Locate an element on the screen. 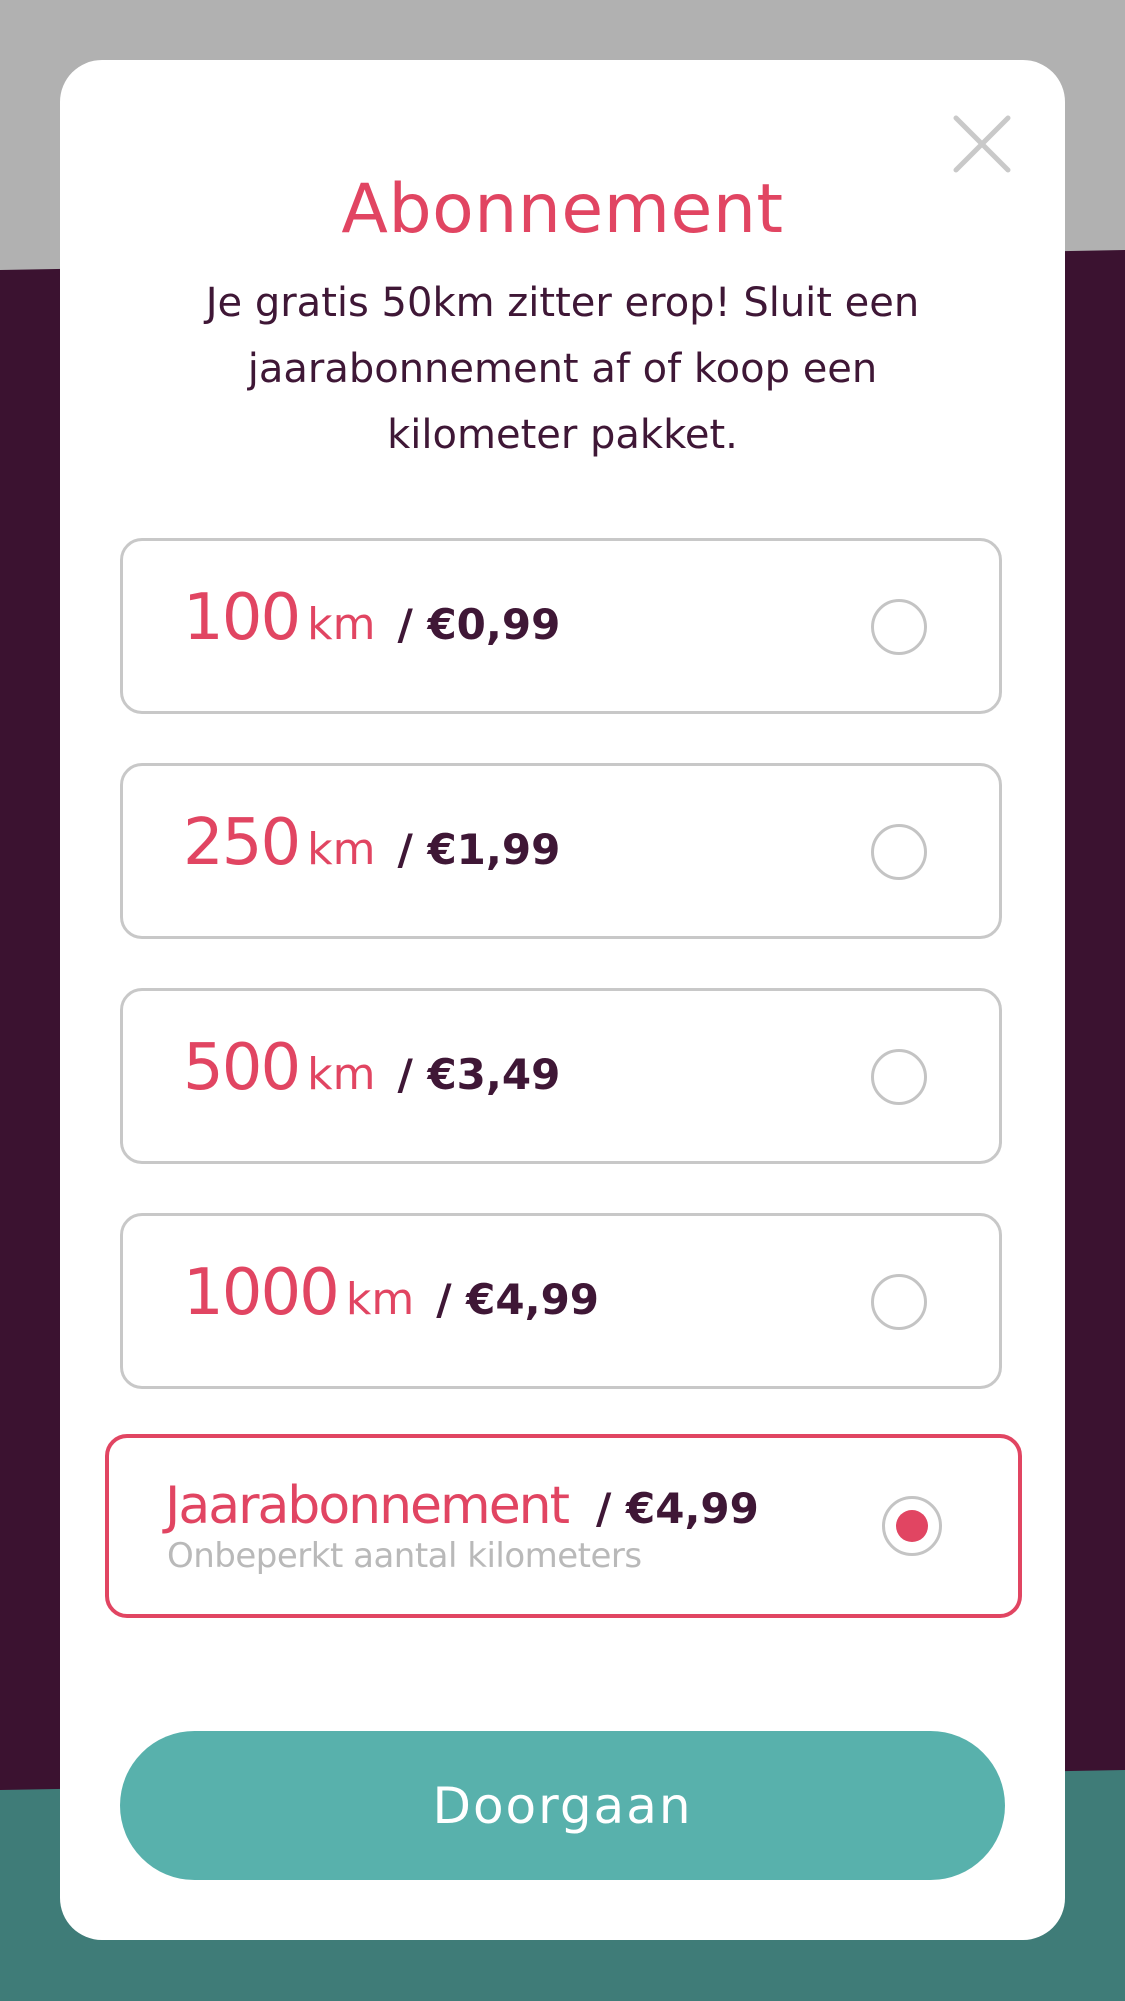 This screenshot has height=2001, width=1125. package-option-1000km: 1000 km / €4,99 is located at coordinates (561, 1301).